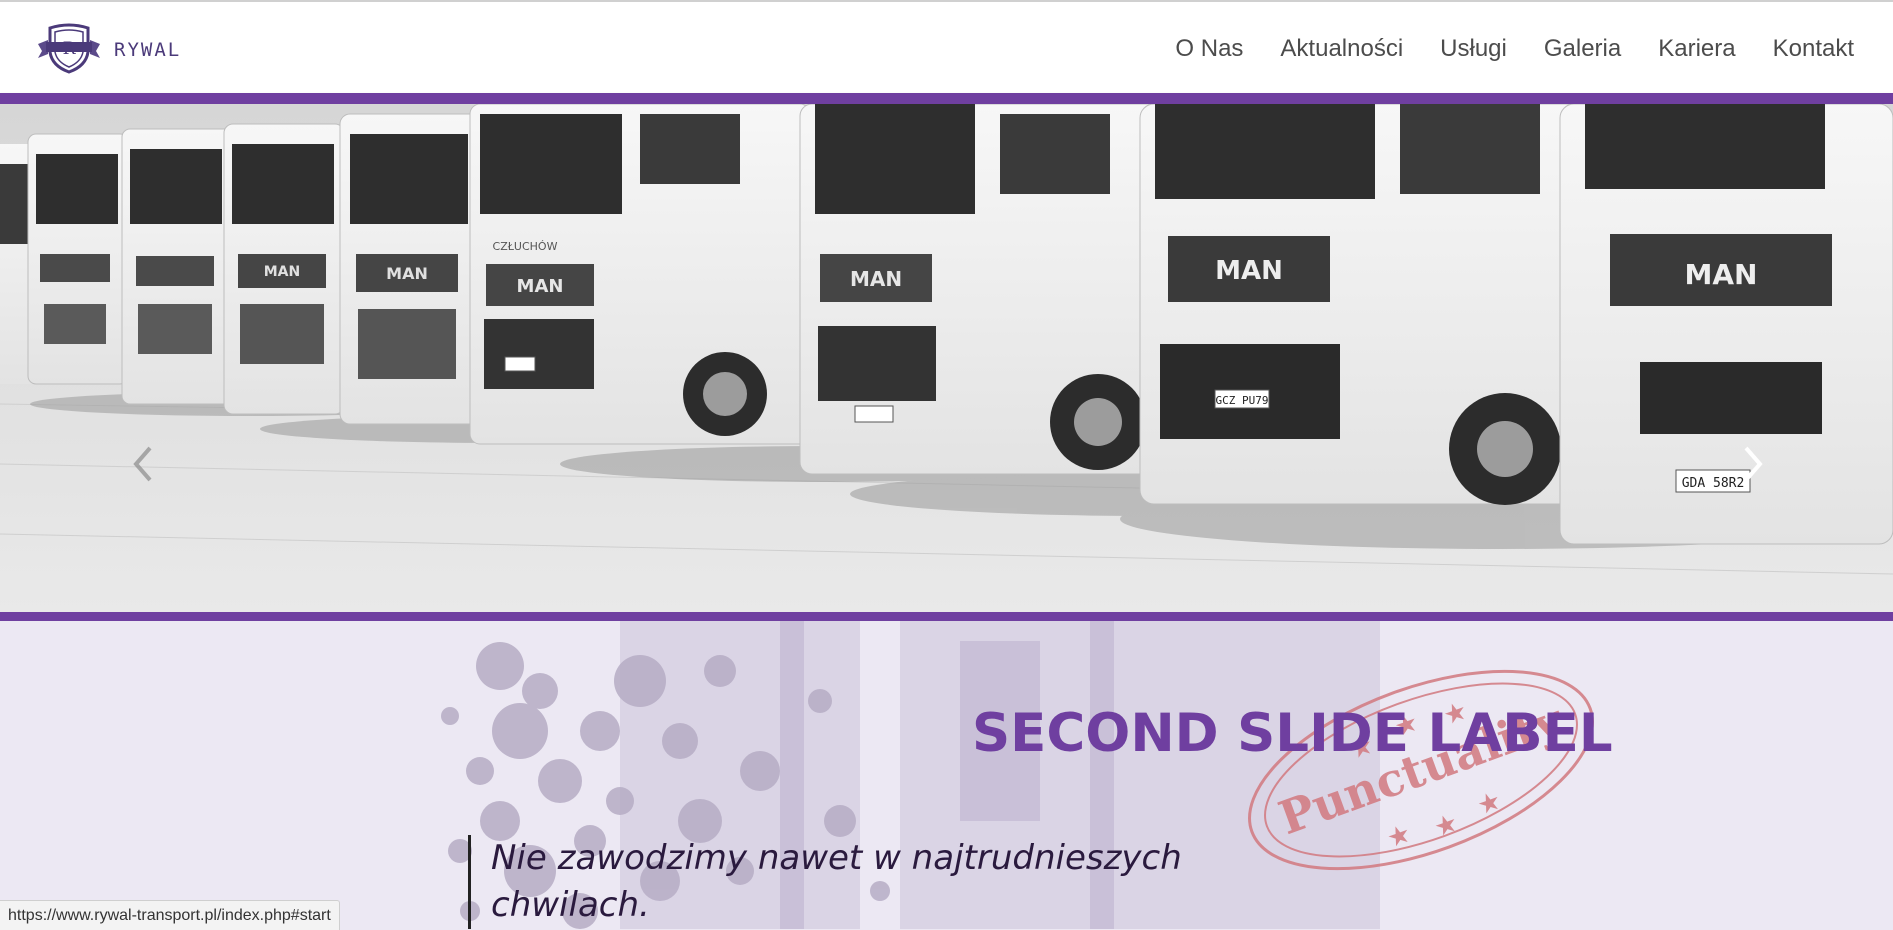  I want to click on nav-link-kariera: Kariera, so click(1696, 49).